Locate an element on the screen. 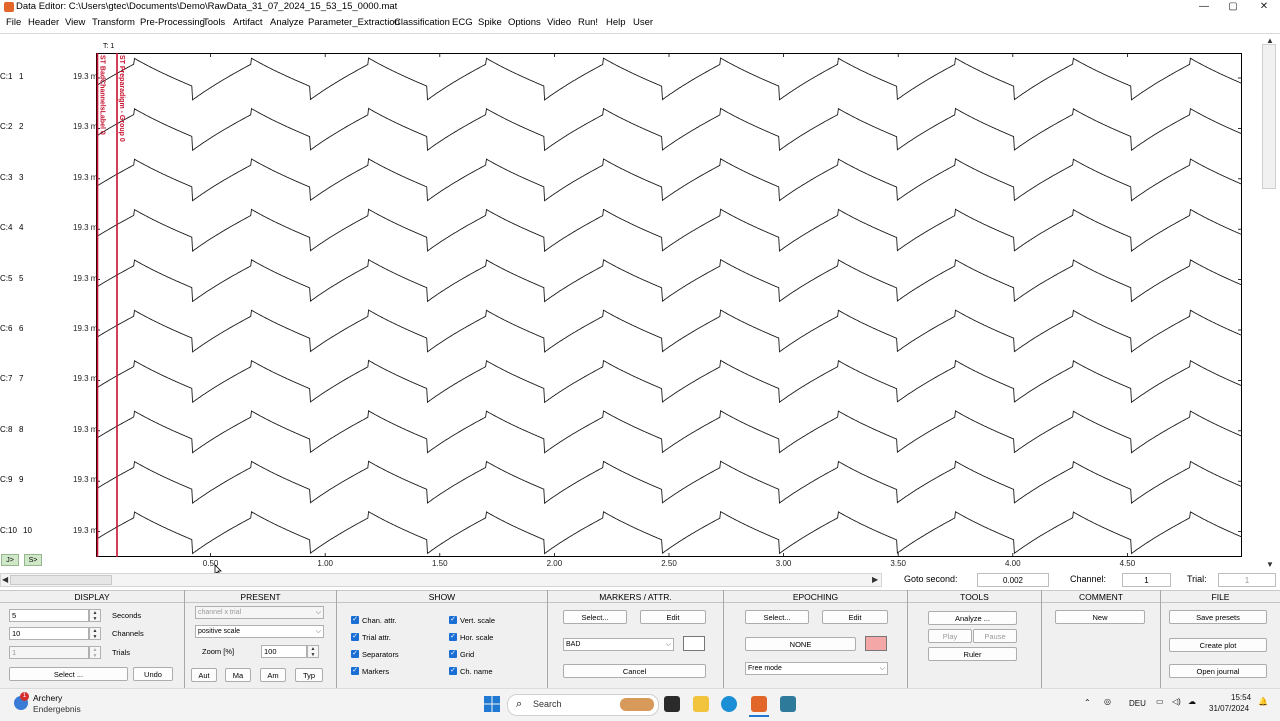  menu-tools: Tools is located at coordinates (214, 22).